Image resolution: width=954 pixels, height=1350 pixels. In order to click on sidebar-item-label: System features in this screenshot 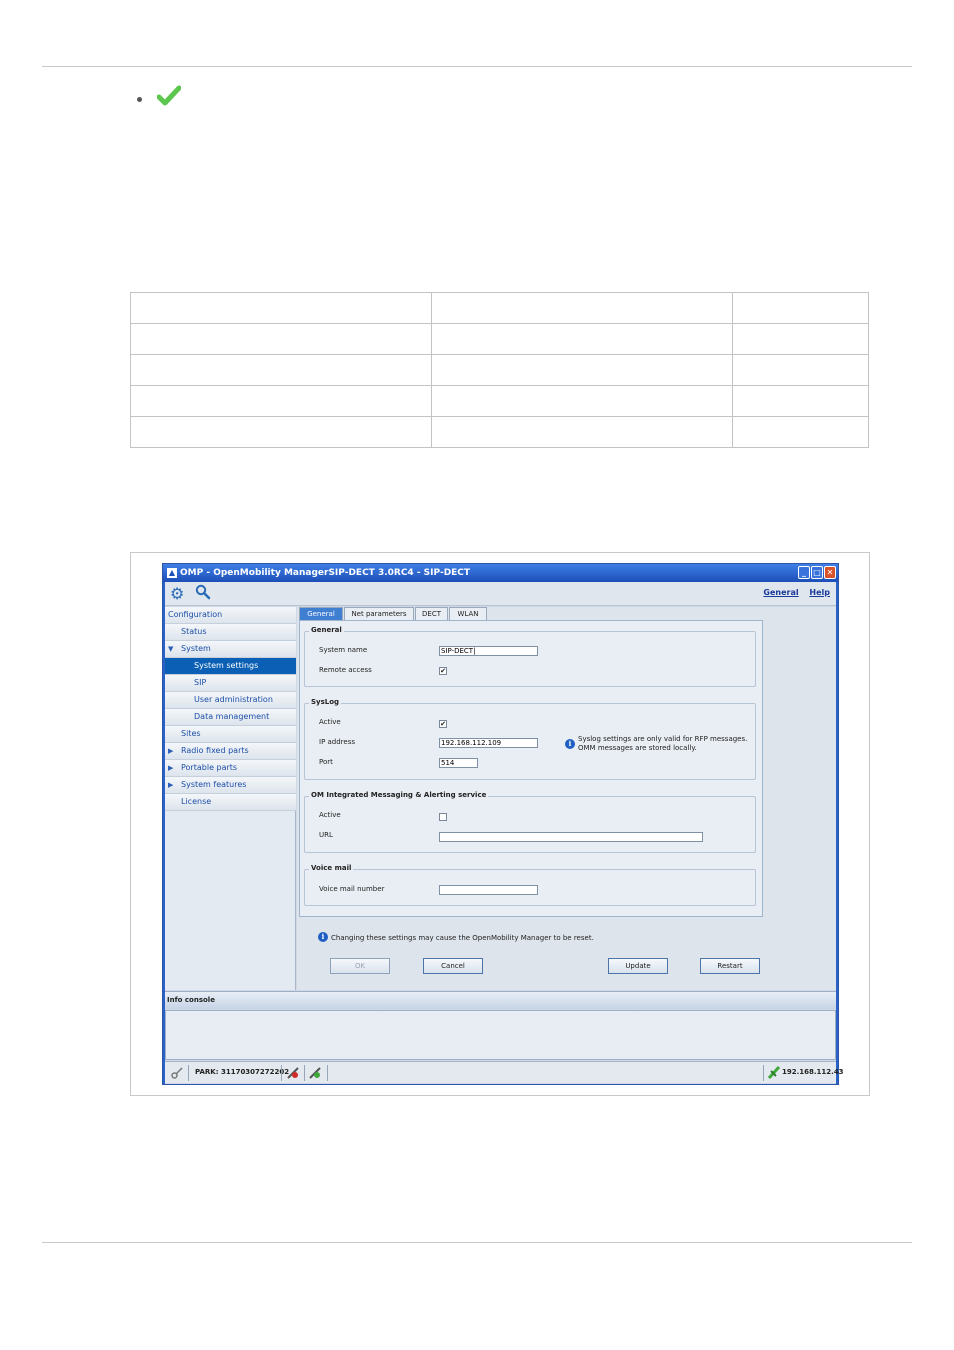, I will do `click(214, 784)`.